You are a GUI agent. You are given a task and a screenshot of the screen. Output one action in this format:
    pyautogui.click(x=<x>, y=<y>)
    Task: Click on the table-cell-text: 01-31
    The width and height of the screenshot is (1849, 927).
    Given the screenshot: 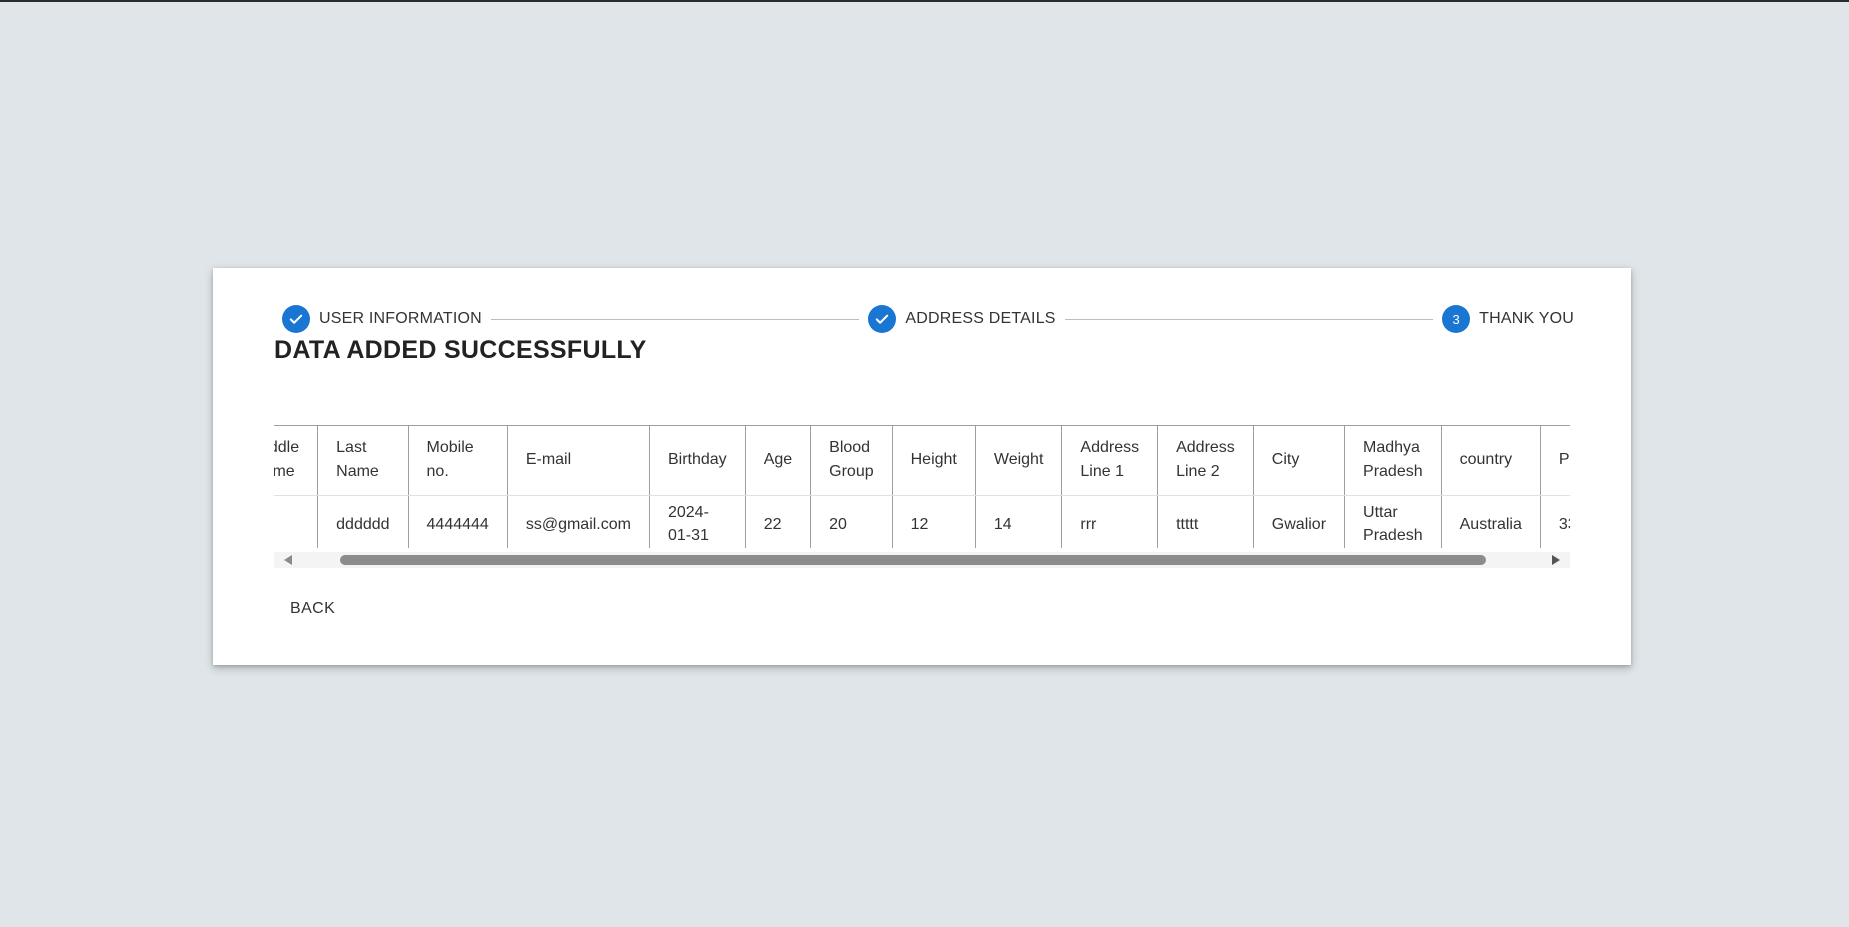 What is the action you would take?
    pyautogui.click(x=688, y=535)
    